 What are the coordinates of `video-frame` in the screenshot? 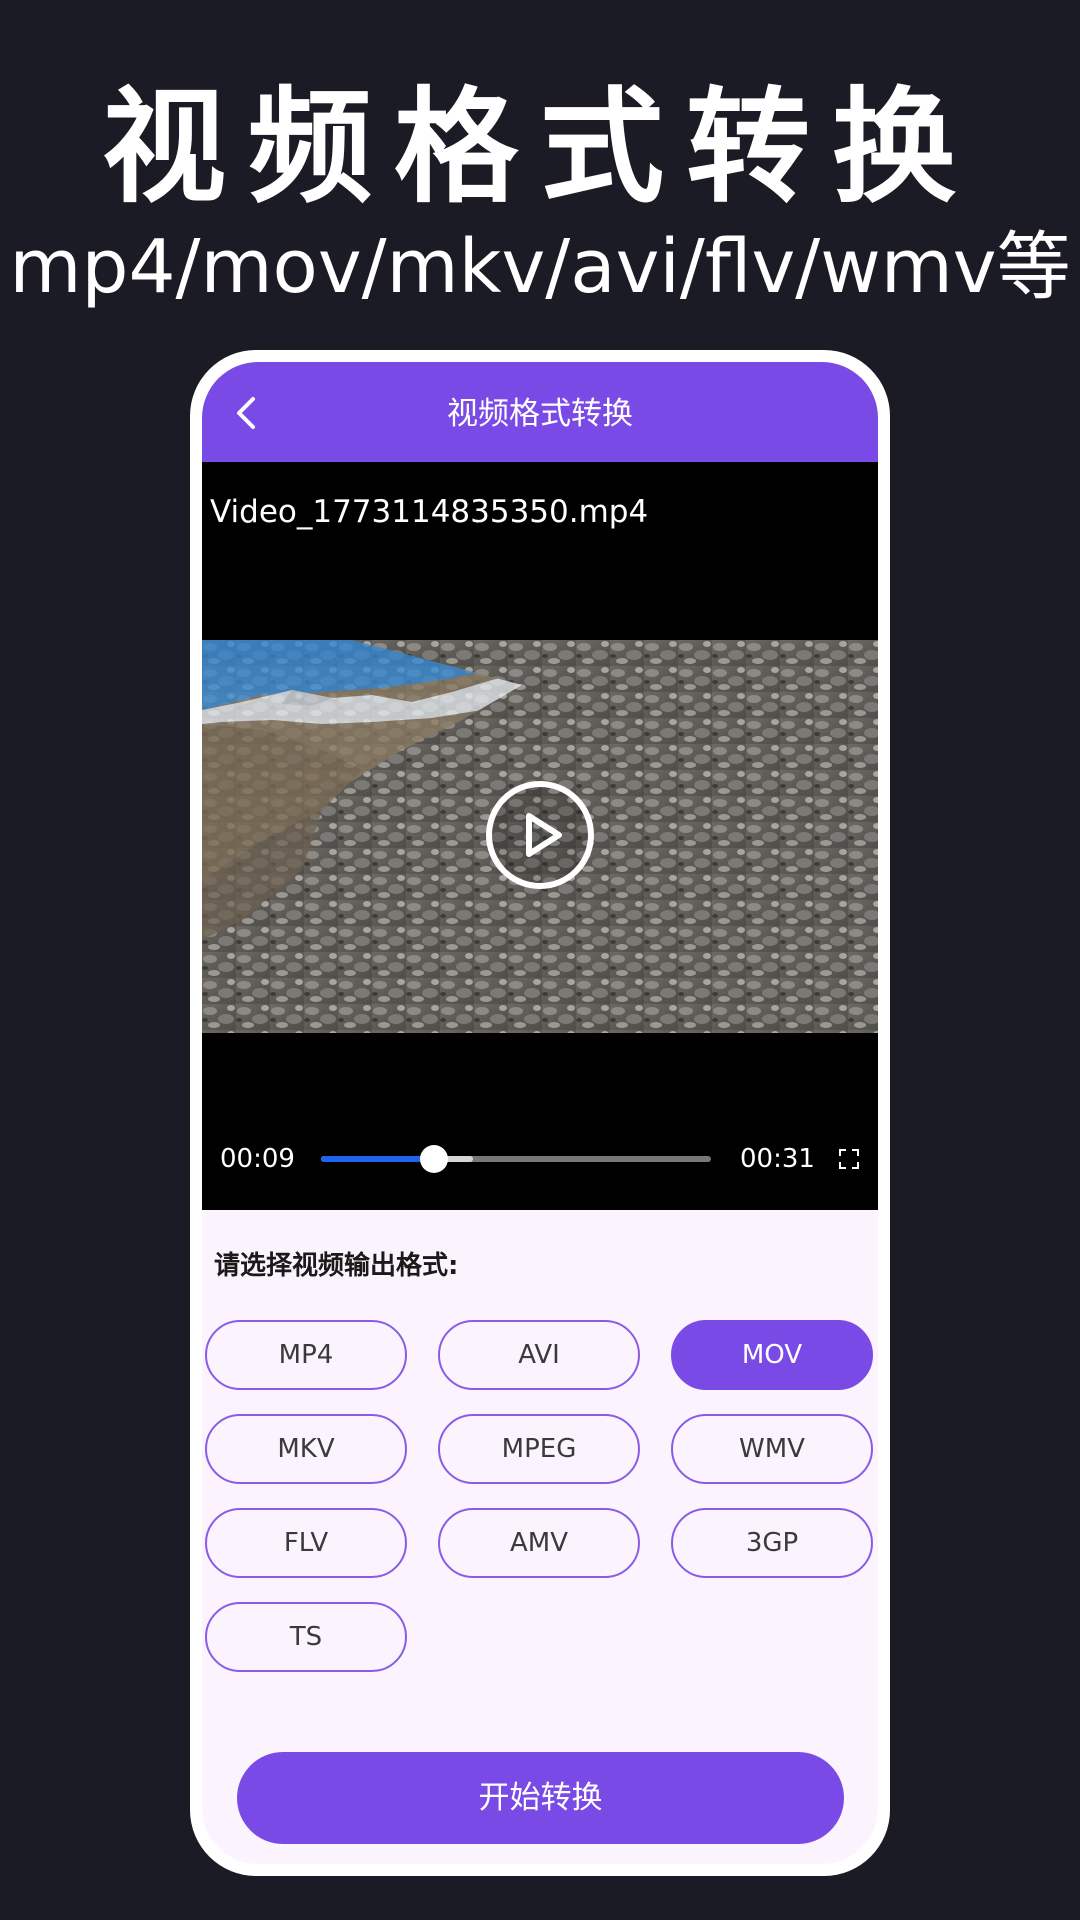 It's located at (540, 836).